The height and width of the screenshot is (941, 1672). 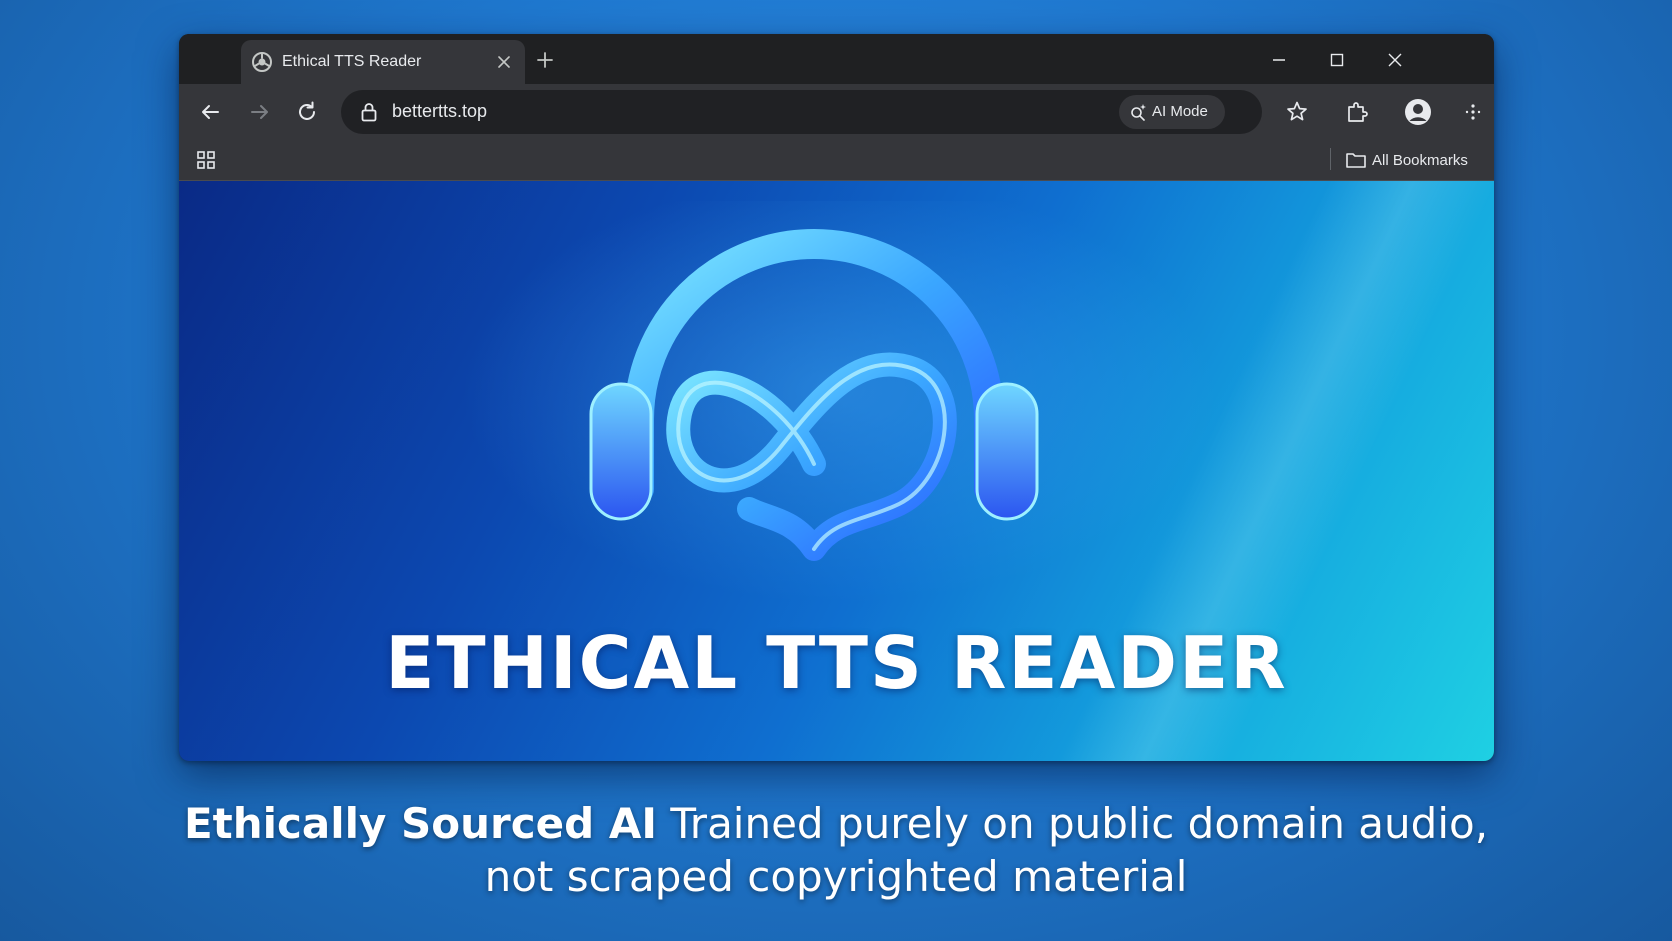 I want to click on tab-ethical-tts-reader: Ethical TTS Reader, so click(x=383, y=62).